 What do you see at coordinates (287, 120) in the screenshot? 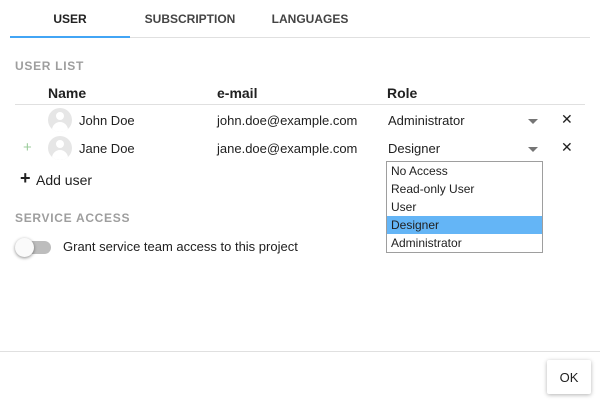
I see `user-email: john.doe@example.com` at bounding box center [287, 120].